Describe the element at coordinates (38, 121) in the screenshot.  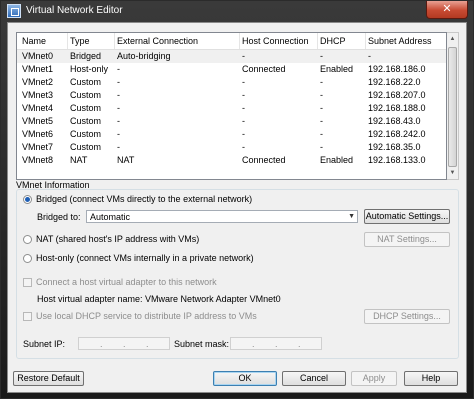
I see `cell-name: VMnet5` at that location.